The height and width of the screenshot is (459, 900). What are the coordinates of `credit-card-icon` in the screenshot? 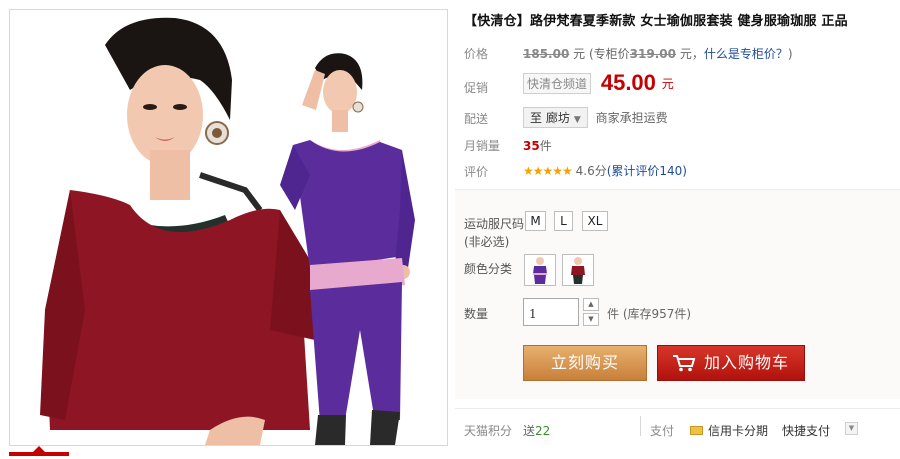 It's located at (696, 430).